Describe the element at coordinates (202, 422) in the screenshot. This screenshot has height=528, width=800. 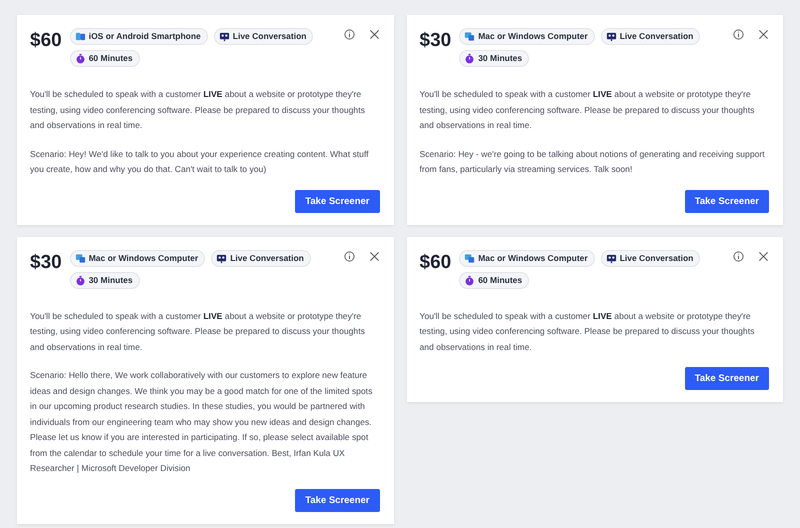
I see `scenario-text: Scenario: Hello there, We work collaboratively with our customers to explore new feature ideas and design changes. We think you may be a good match for one of the limited spots in our upcoming product research studies. In these studies, you would be partnered with individuals from our engineering team who may show you new ideas and design changes. Please let us know if you are interested in participating. If so, please select available spot from the calendar to schedule your time for a live conversation. Best, Irfan Kula UX Researcher | Microsoft Developer Division` at that location.